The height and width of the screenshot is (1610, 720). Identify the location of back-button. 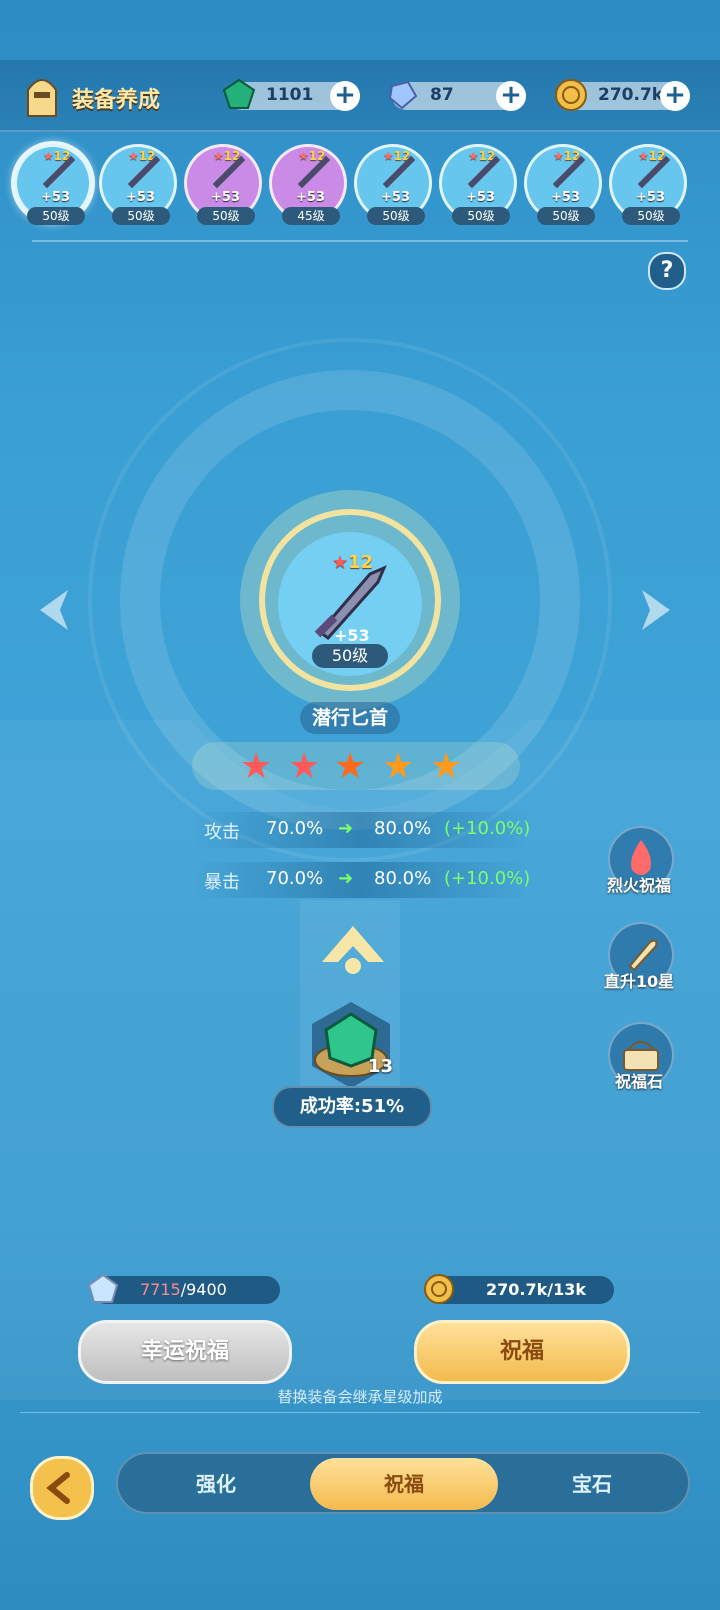
(62, 1488).